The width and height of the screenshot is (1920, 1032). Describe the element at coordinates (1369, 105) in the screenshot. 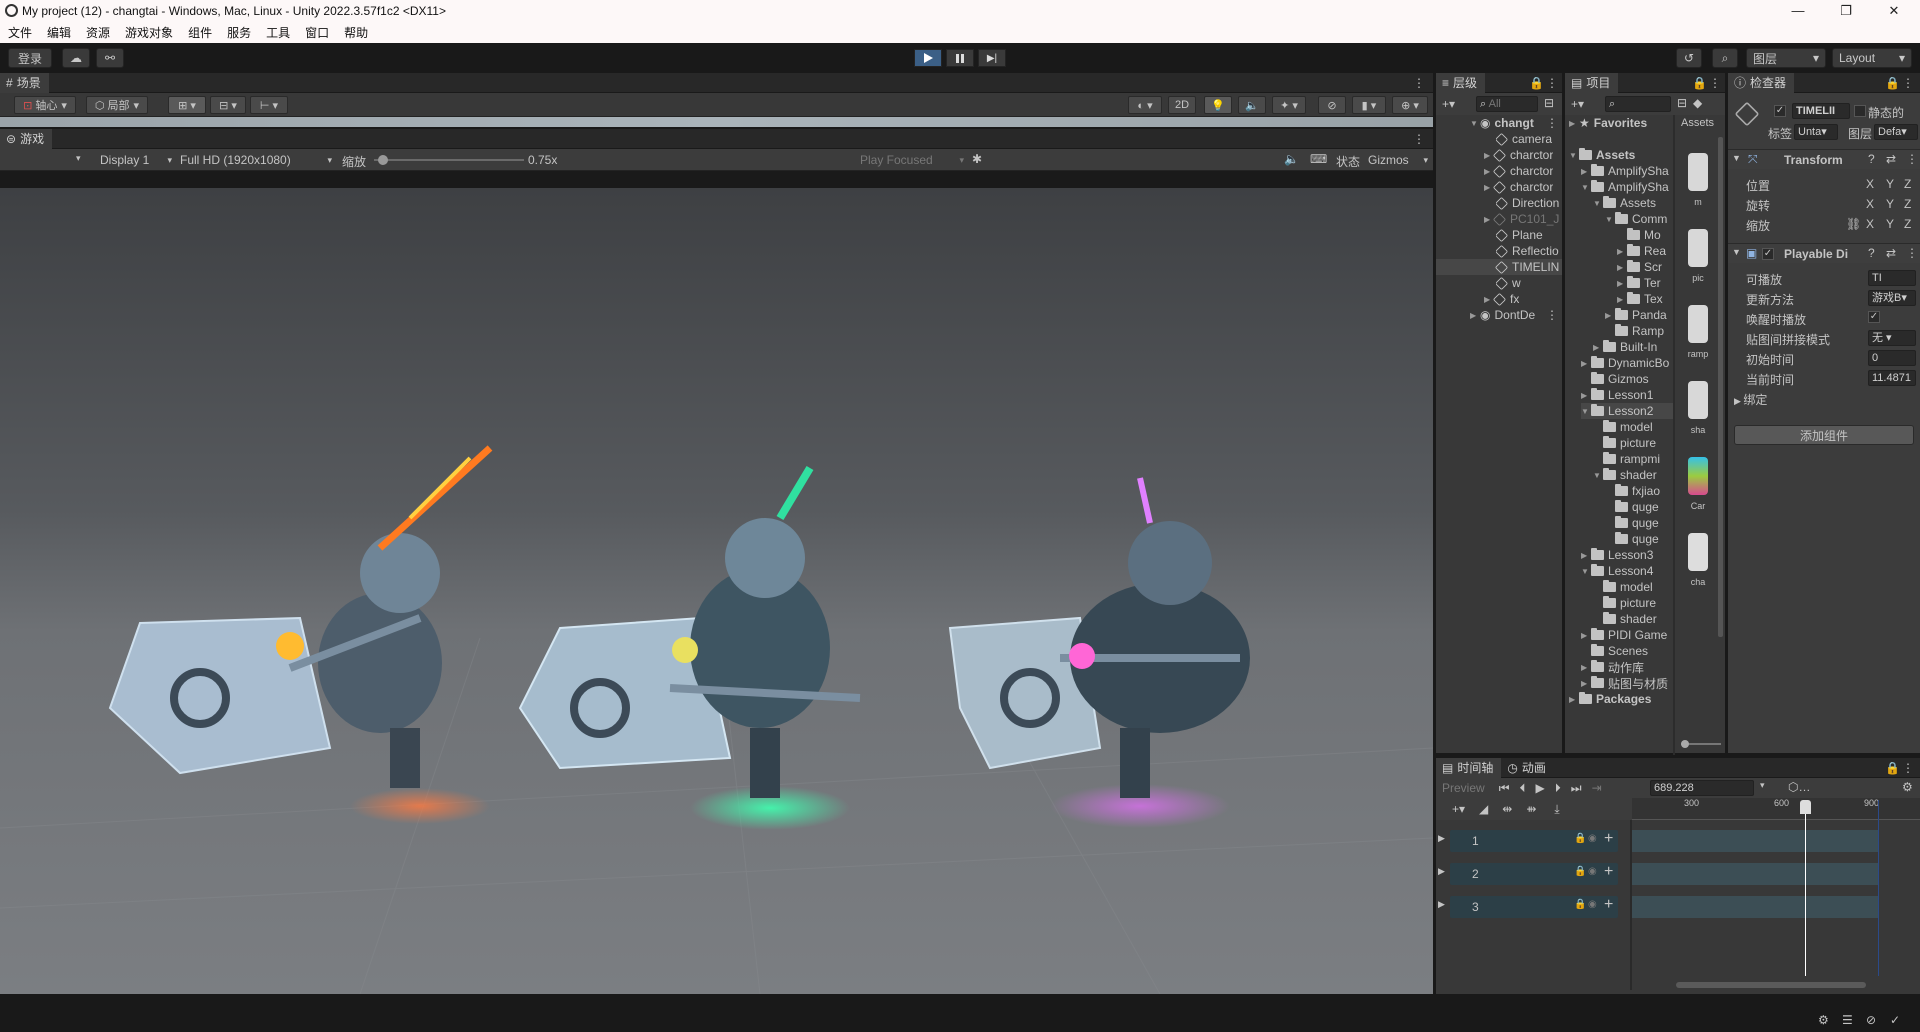

I see `camera-settings-button: ▮ ▾` at that location.